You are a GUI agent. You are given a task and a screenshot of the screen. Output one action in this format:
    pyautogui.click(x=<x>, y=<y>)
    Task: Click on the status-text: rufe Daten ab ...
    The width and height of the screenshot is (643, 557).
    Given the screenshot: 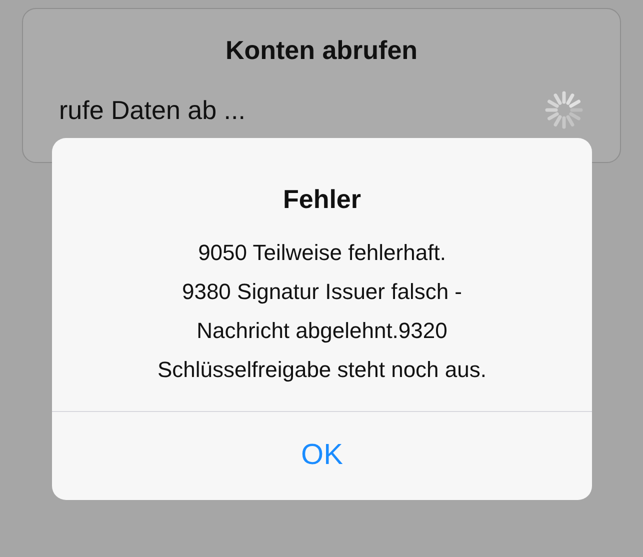 What is the action you would take?
    pyautogui.click(x=152, y=110)
    